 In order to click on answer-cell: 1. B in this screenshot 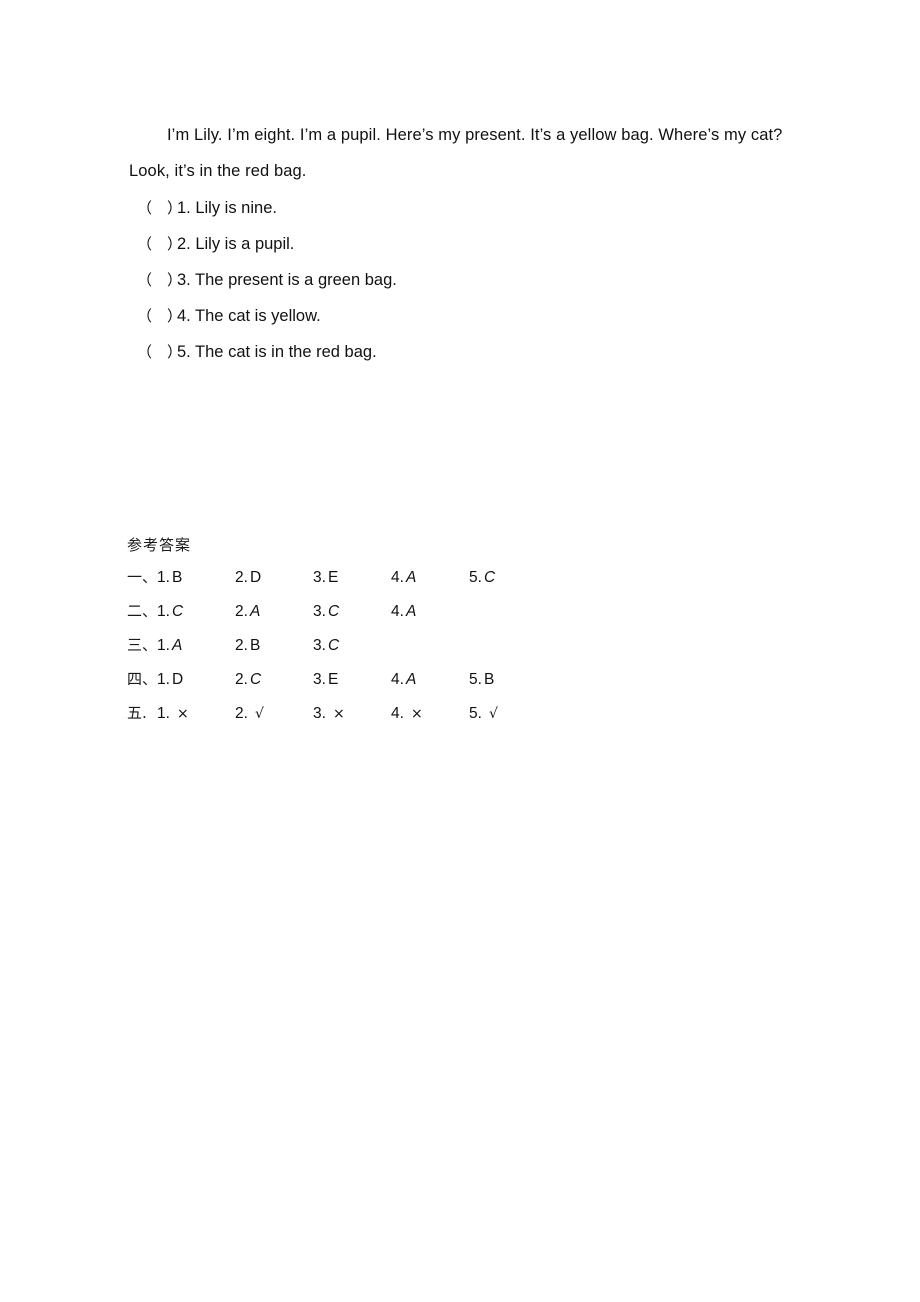, I will do `click(196, 578)`.